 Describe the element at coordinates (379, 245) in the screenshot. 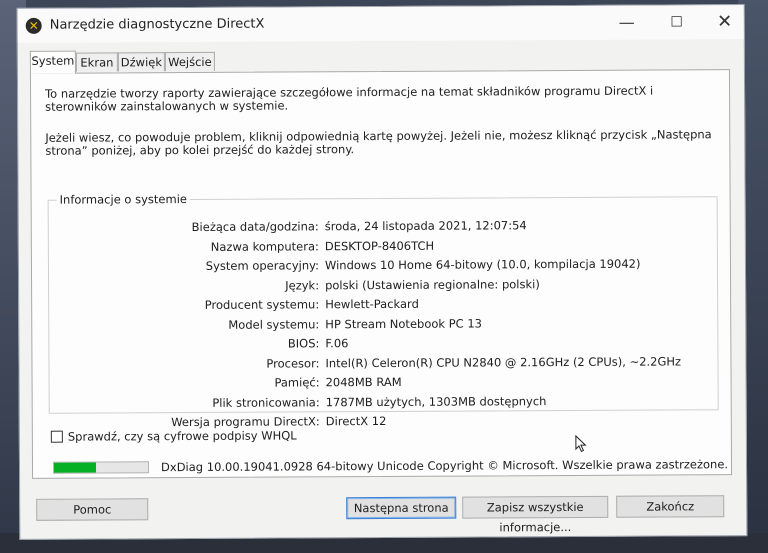

I see `info-value: DESKTOP-8406TCH` at that location.